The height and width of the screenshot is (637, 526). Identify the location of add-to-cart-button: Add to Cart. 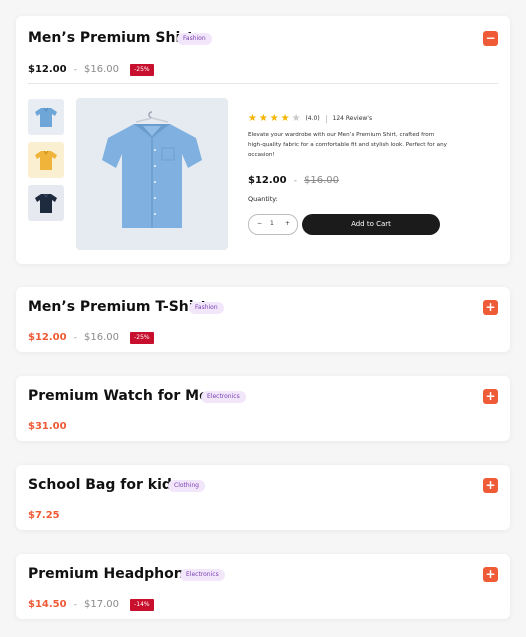
(371, 224).